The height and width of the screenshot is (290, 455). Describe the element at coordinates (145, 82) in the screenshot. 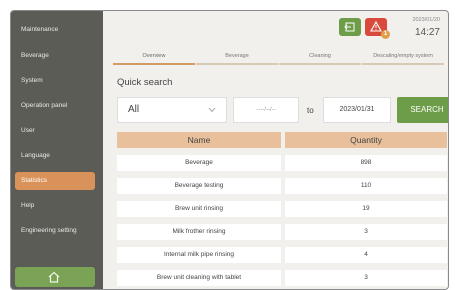

I see `quick-search-label: Quick search` at that location.